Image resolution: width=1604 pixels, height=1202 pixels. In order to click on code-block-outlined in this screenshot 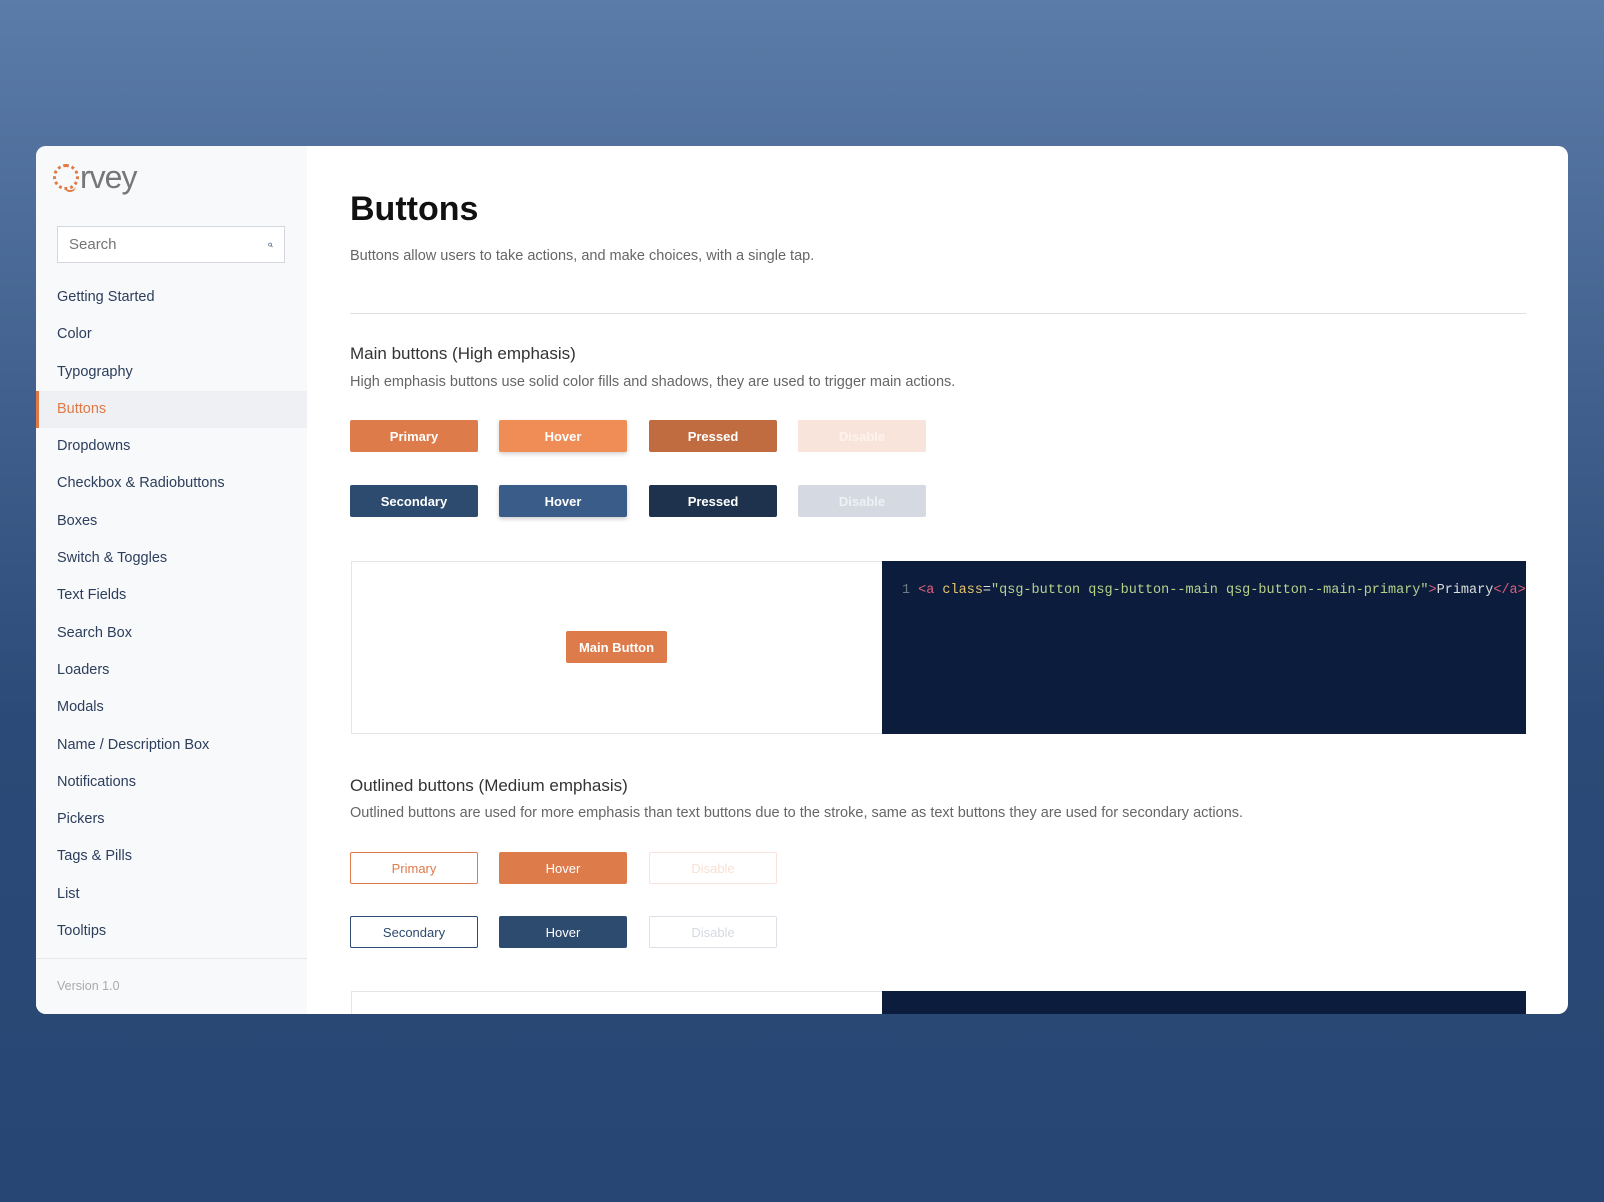, I will do `click(1204, 1002)`.